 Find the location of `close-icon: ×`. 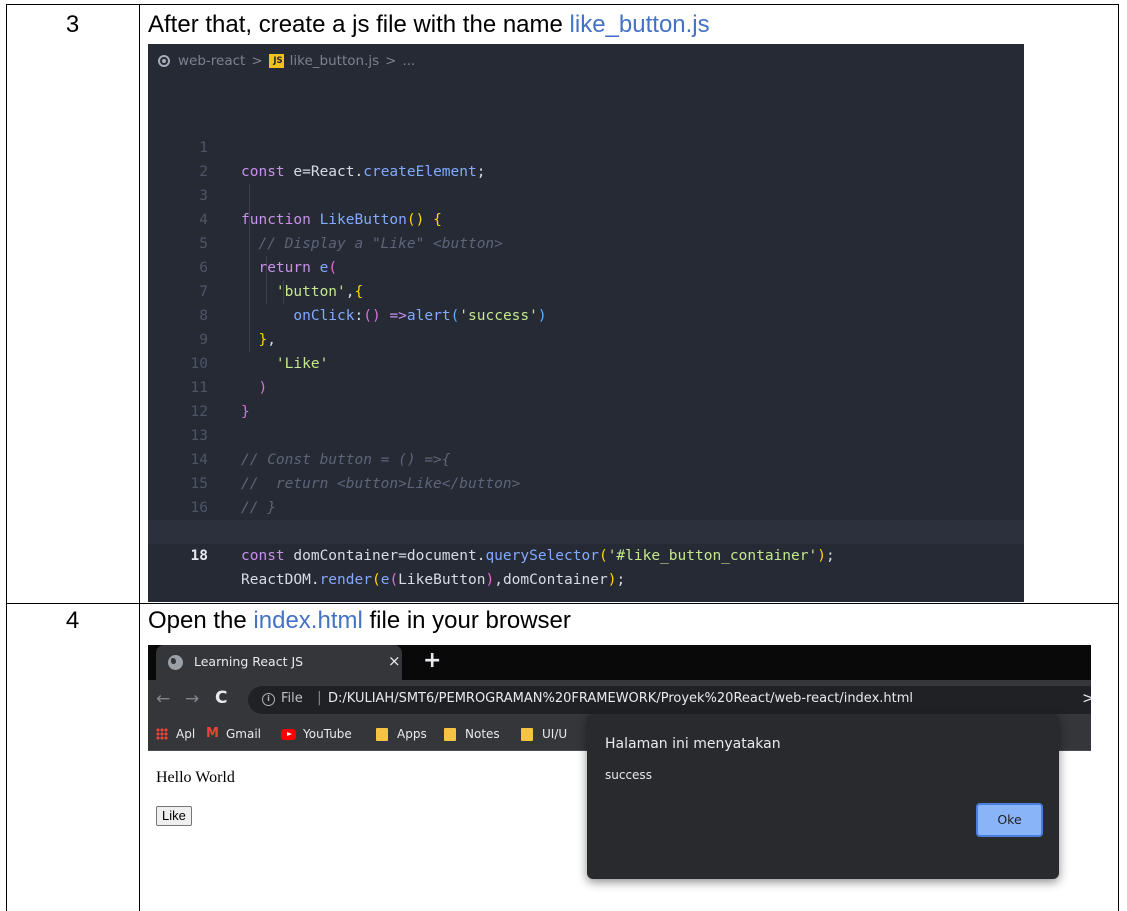

close-icon: × is located at coordinates (394, 661).